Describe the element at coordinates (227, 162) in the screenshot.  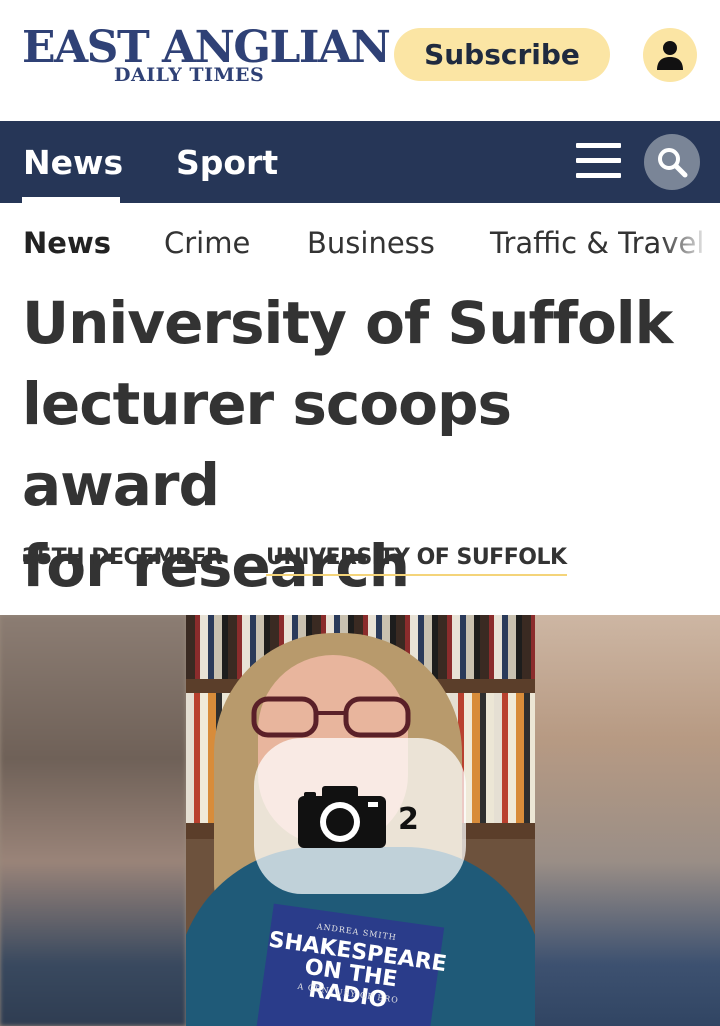
I see `nav-item-sport: Sport` at that location.